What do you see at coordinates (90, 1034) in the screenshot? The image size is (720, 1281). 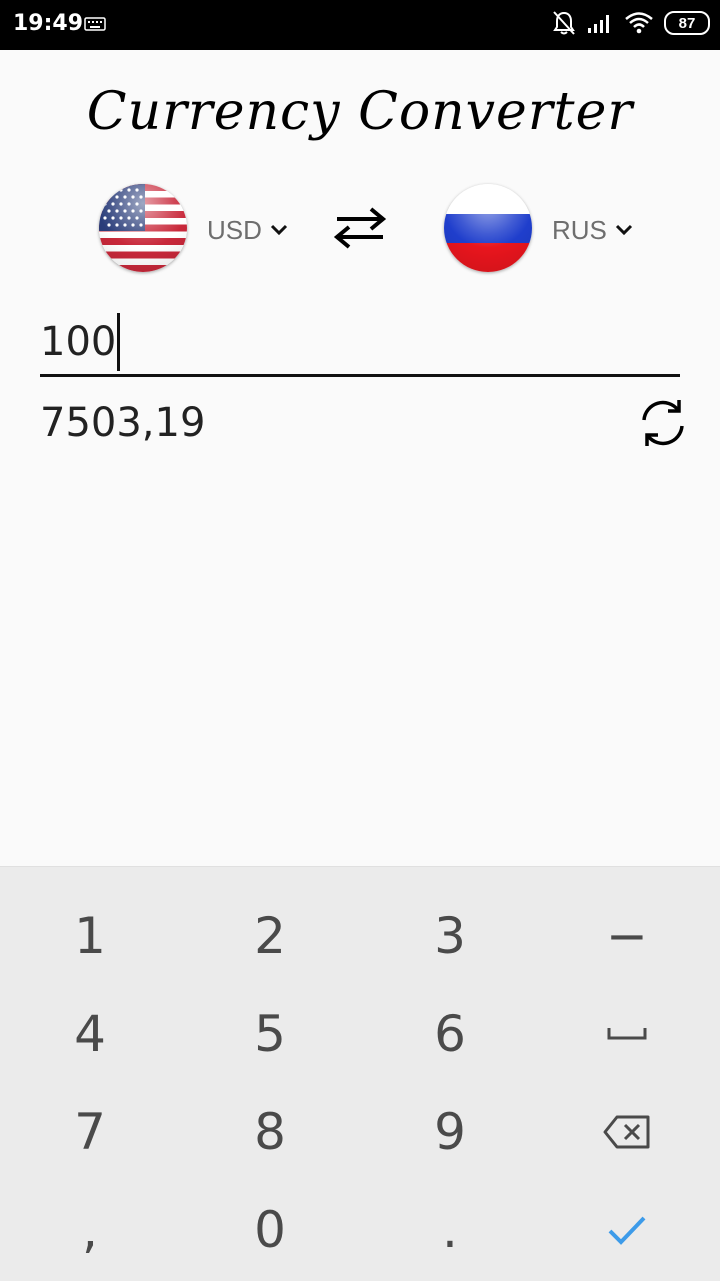 I see `key-4: 4` at bounding box center [90, 1034].